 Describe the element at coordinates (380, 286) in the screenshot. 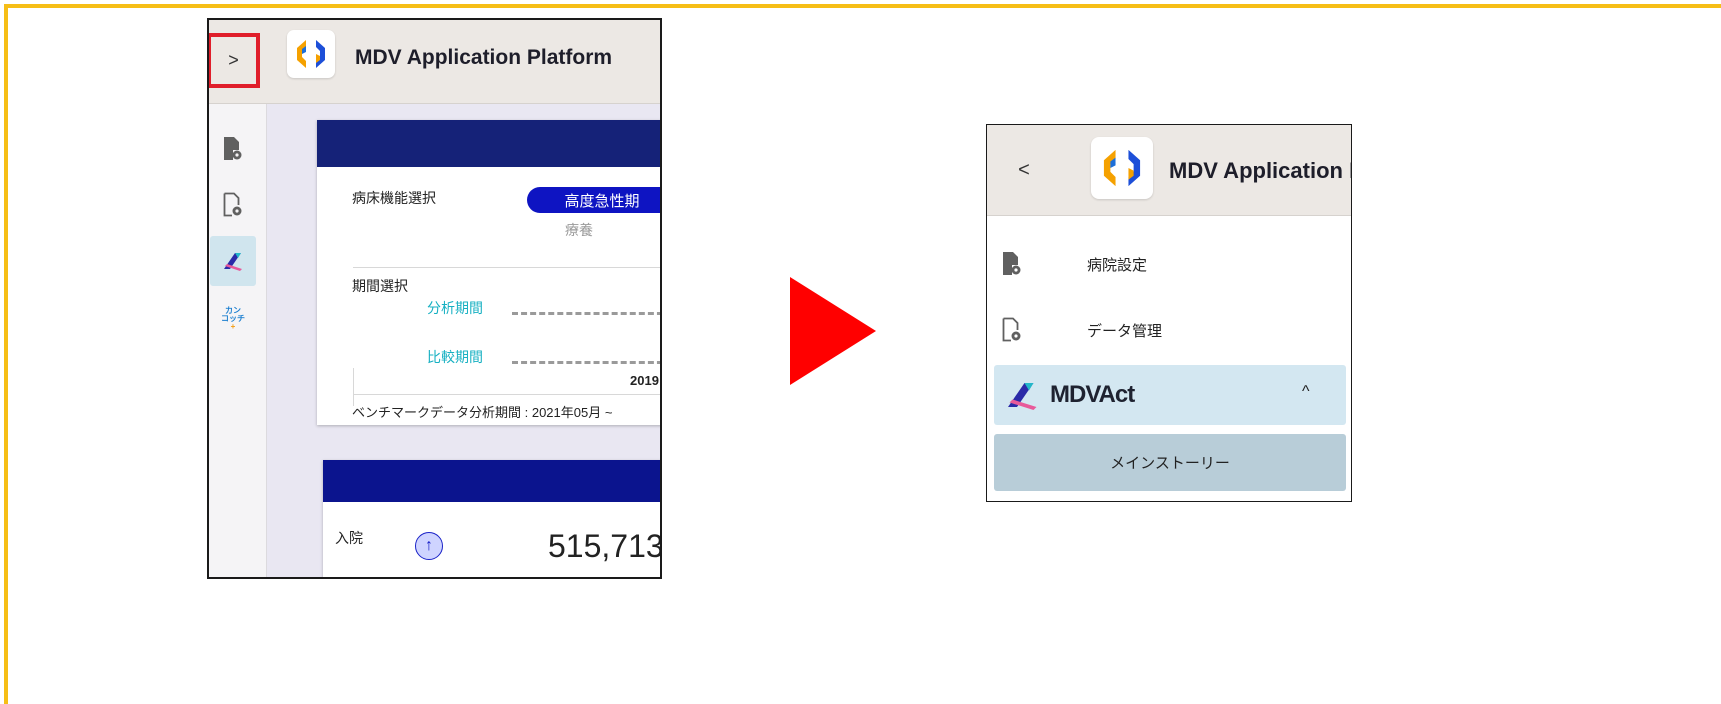

I see `period-label: 期間選択` at that location.